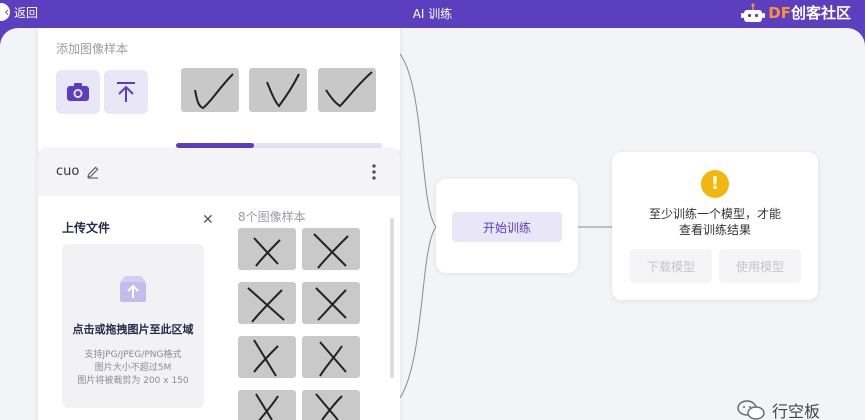  I want to click on preview-card: ! 至少训练一个模型，才能 查看训练结果 下载模型 使用模型, so click(715, 226).